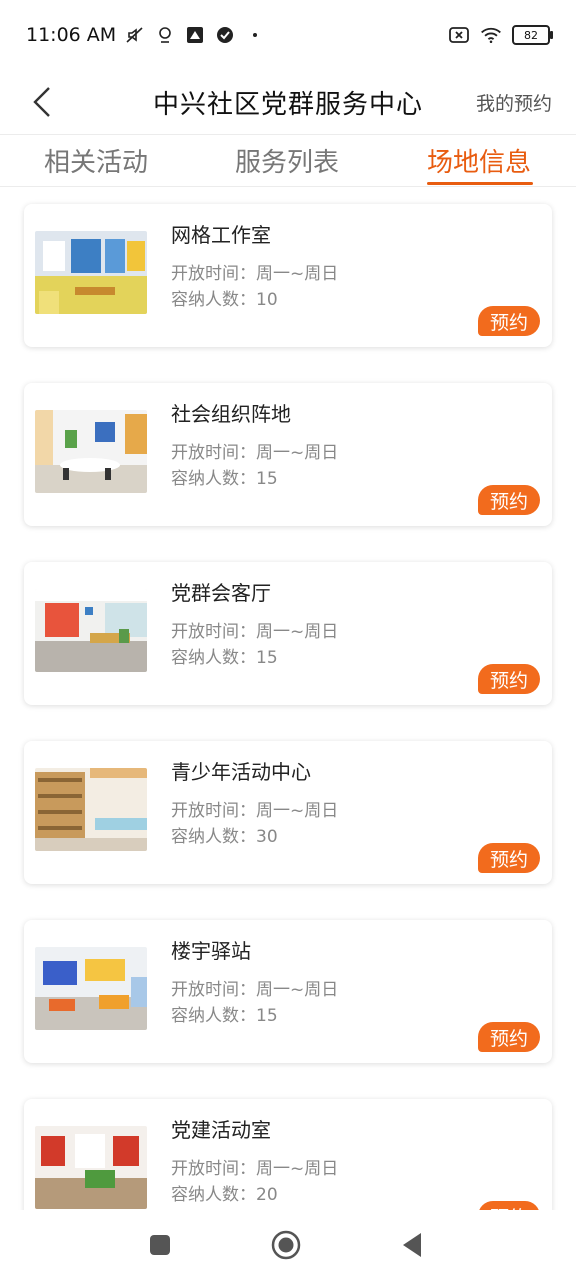 The height and width of the screenshot is (1280, 576). I want to click on location-icon, so click(165, 35).